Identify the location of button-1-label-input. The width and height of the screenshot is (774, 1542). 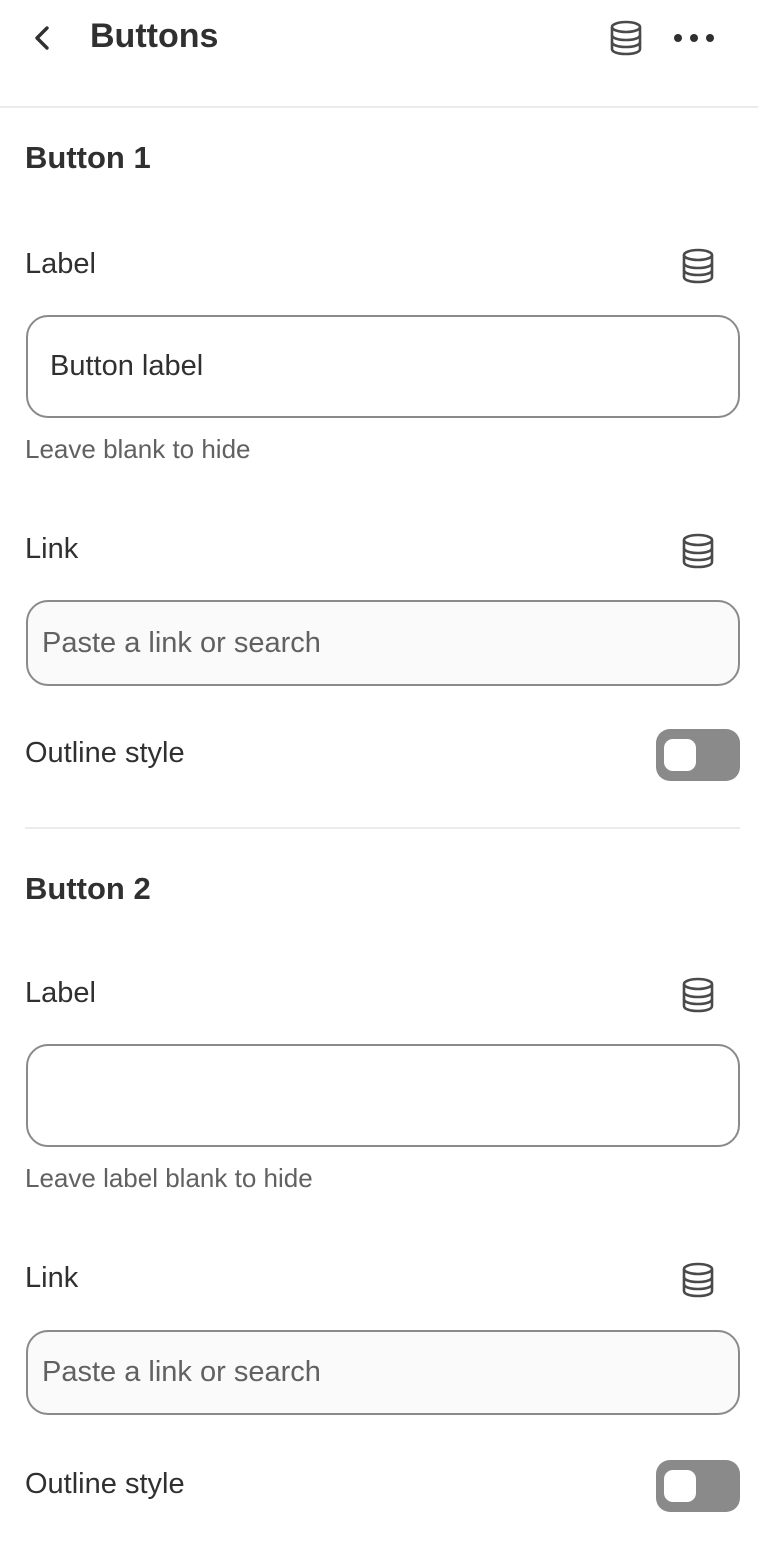
(383, 366).